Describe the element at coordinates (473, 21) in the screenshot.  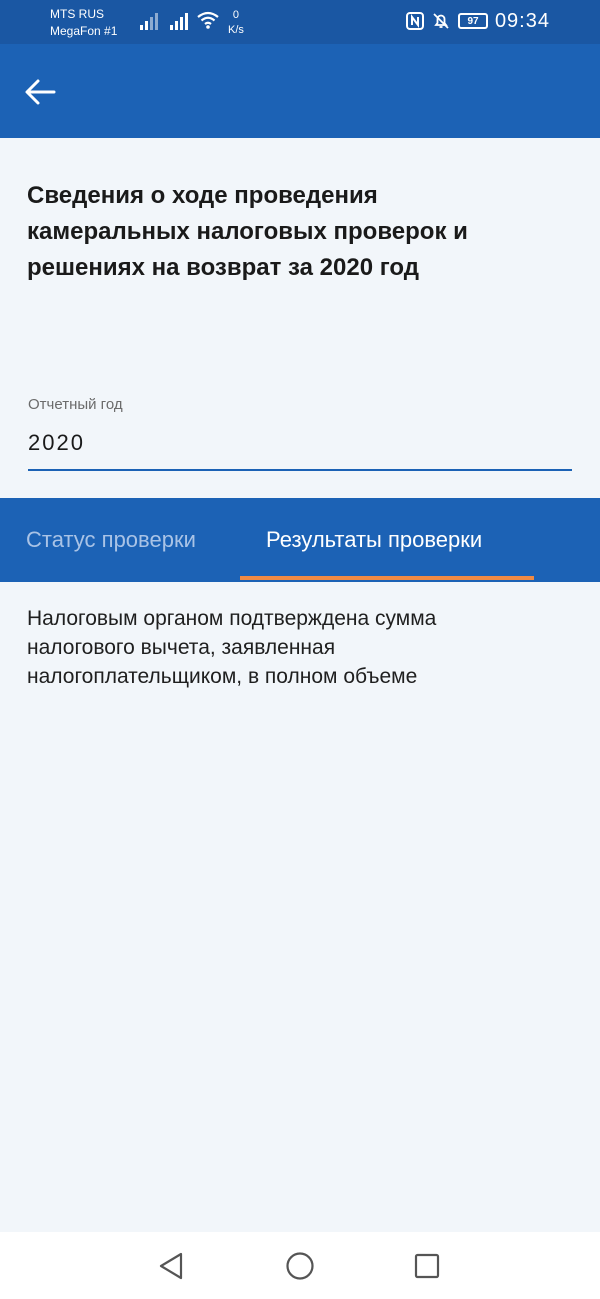
I see `battery-icon: 97` at that location.